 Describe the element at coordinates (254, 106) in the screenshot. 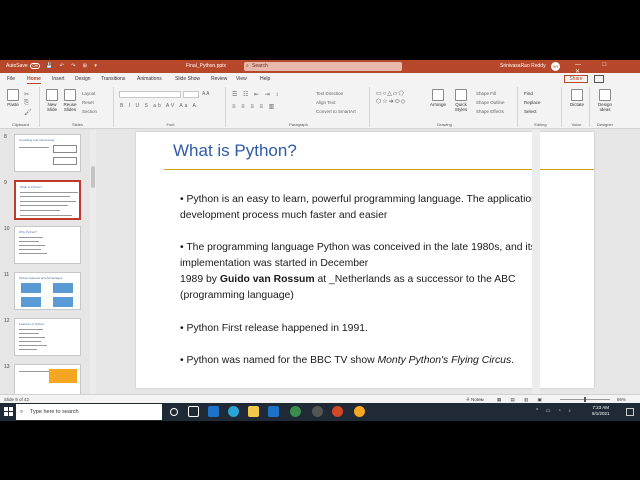

I see `alignment-buttons: ≡ ≡ ≡ ≡ ▥` at that location.